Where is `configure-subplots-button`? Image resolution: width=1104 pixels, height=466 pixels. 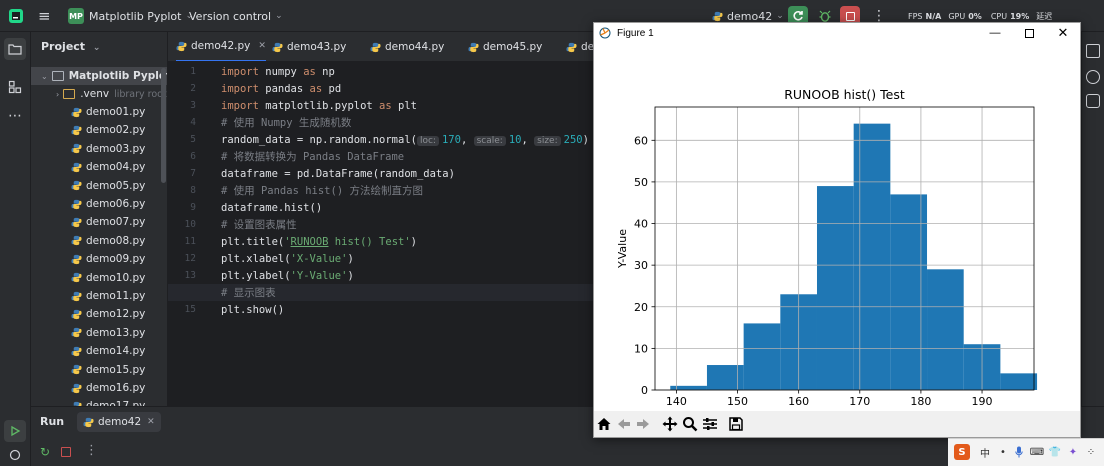 configure-subplots-button is located at coordinates (710, 424).